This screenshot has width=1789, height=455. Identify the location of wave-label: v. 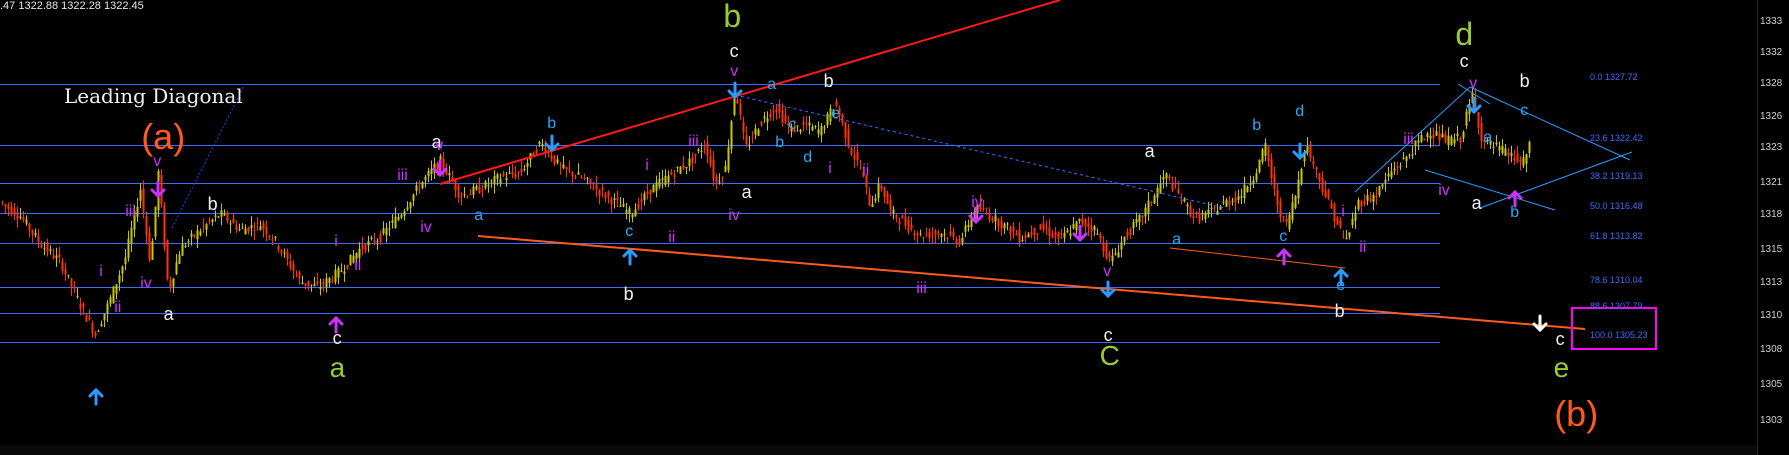
(157, 162).